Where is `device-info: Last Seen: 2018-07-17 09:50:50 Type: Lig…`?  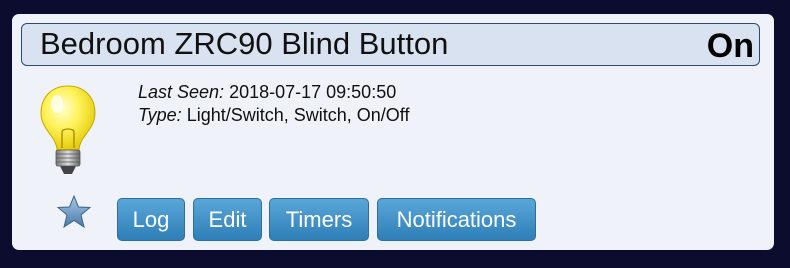 device-info: Last Seen: 2018-07-17 09:50:50 Type: Lig… is located at coordinates (273, 104).